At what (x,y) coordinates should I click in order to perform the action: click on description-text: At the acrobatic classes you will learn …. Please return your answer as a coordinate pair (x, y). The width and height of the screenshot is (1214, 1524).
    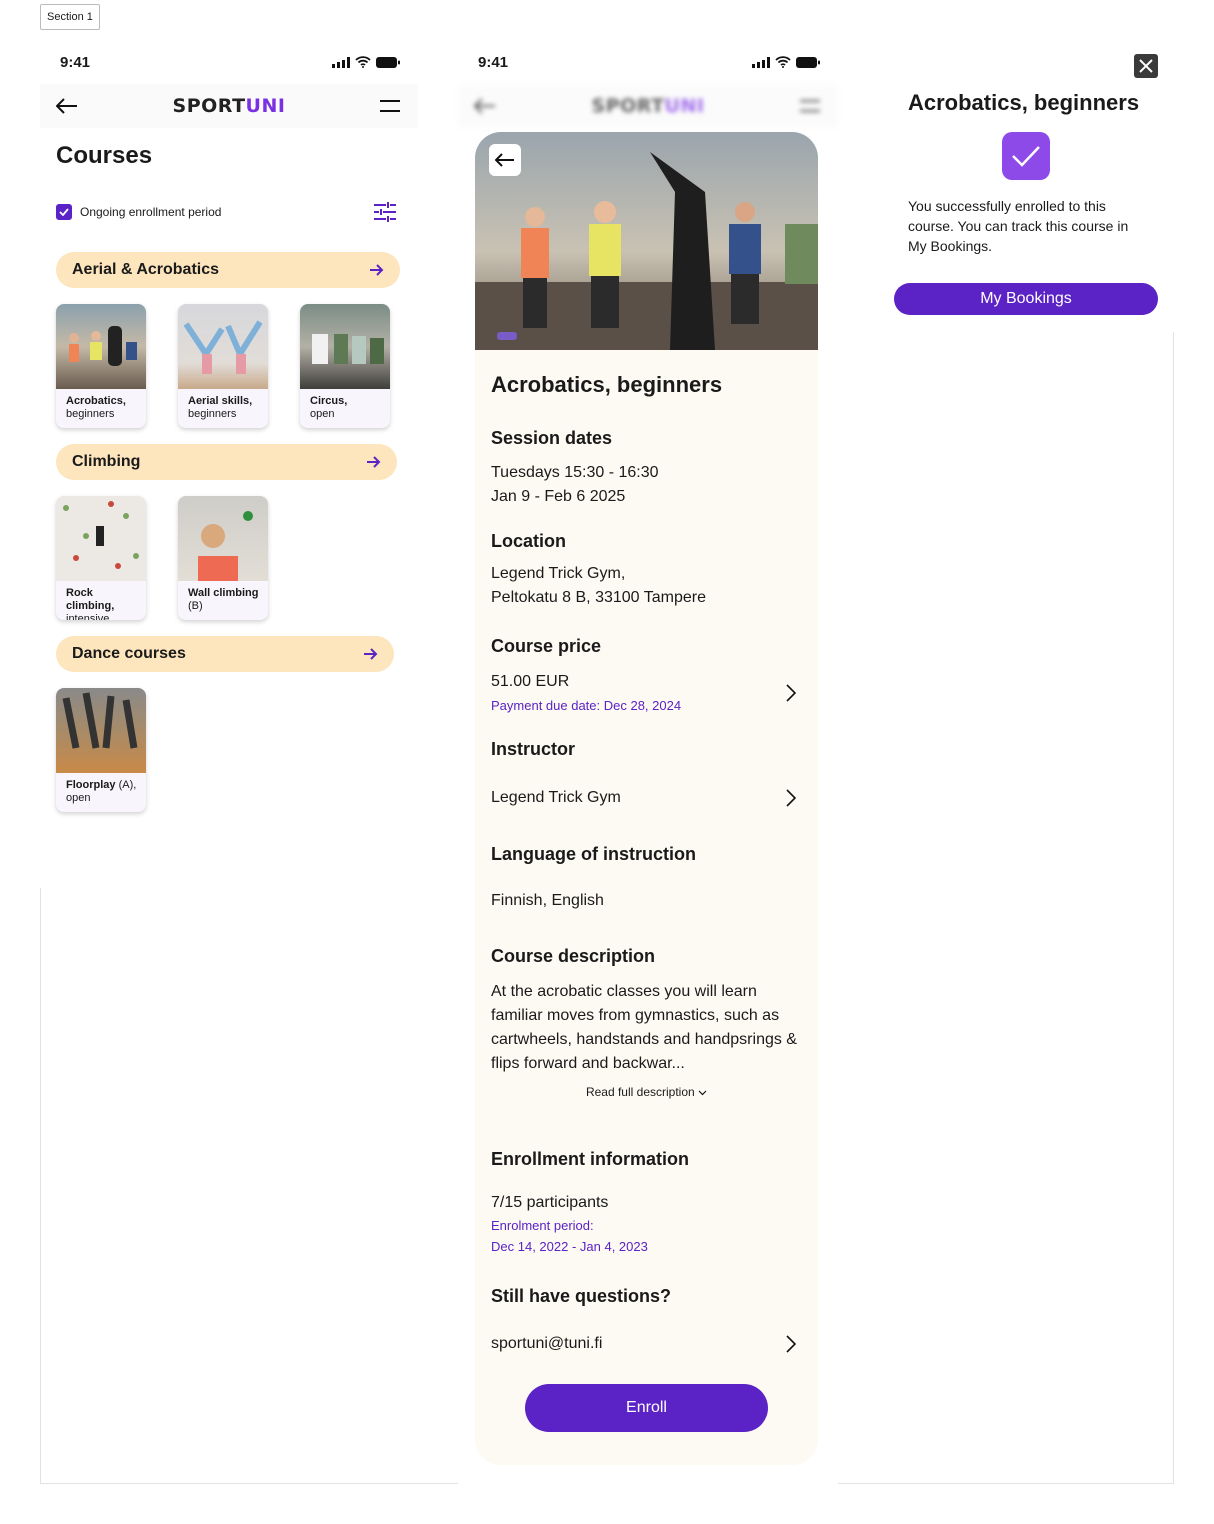
    Looking at the image, I should click on (644, 1027).